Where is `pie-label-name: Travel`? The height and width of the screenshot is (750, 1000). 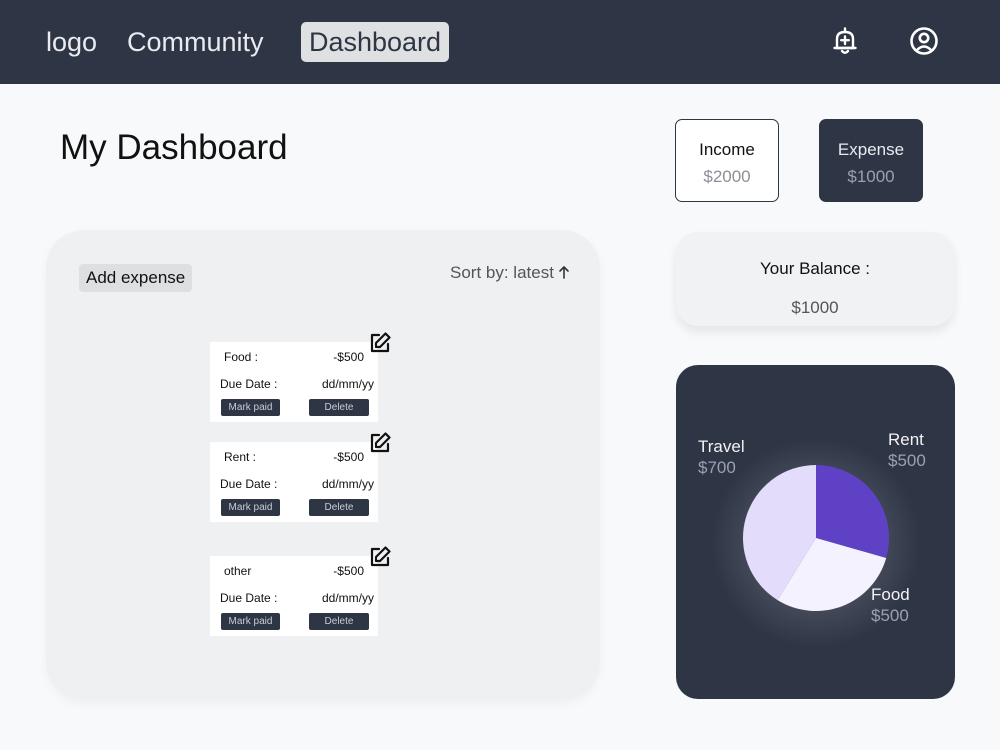
pie-label-name: Travel is located at coordinates (721, 446).